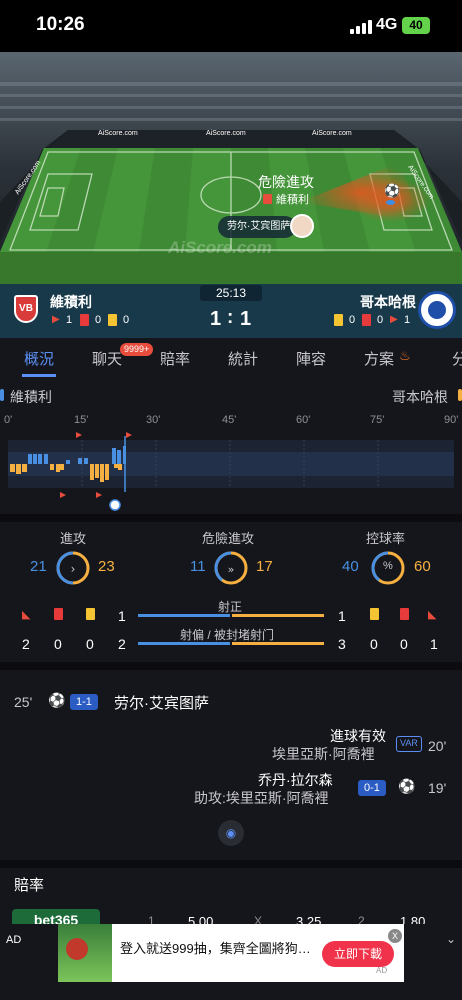 The image size is (462, 1000). I want to click on tick-label: 15', so click(81, 420).